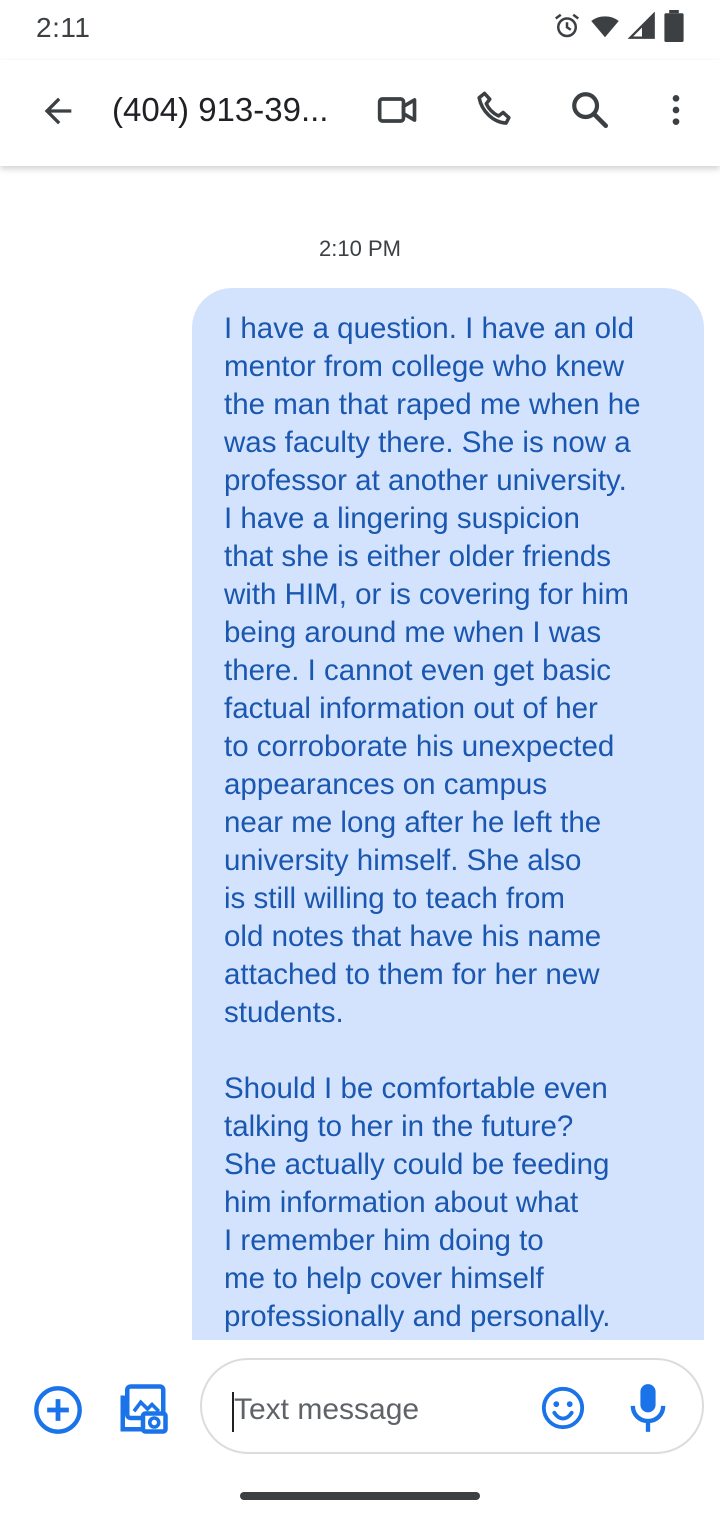 The image size is (720, 1520). I want to click on call-button, so click(494, 110).